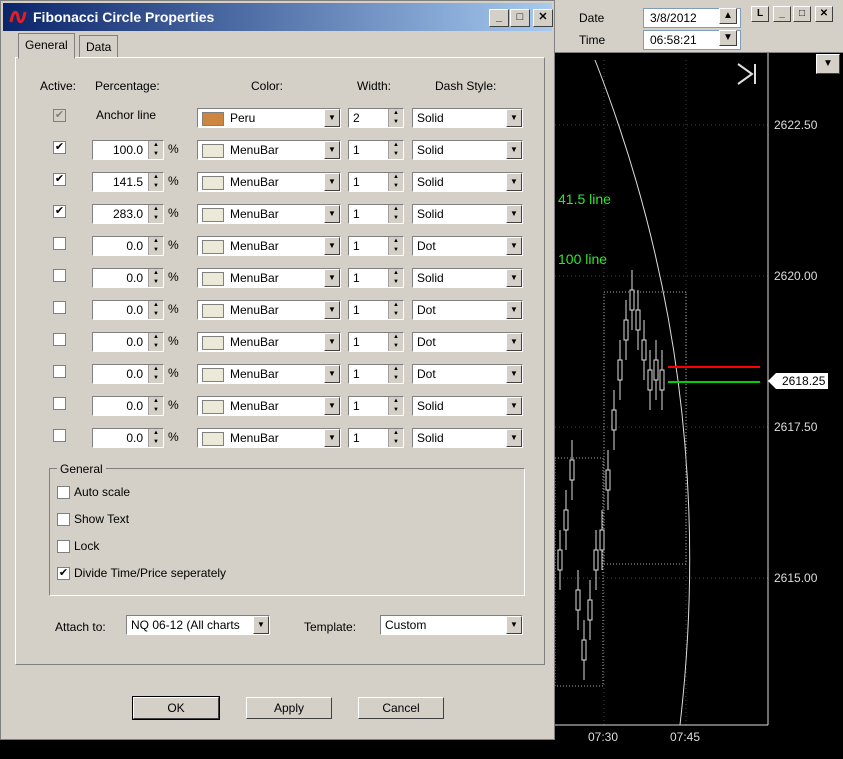  I want to click on time-scroll-down: ▼, so click(728, 38).